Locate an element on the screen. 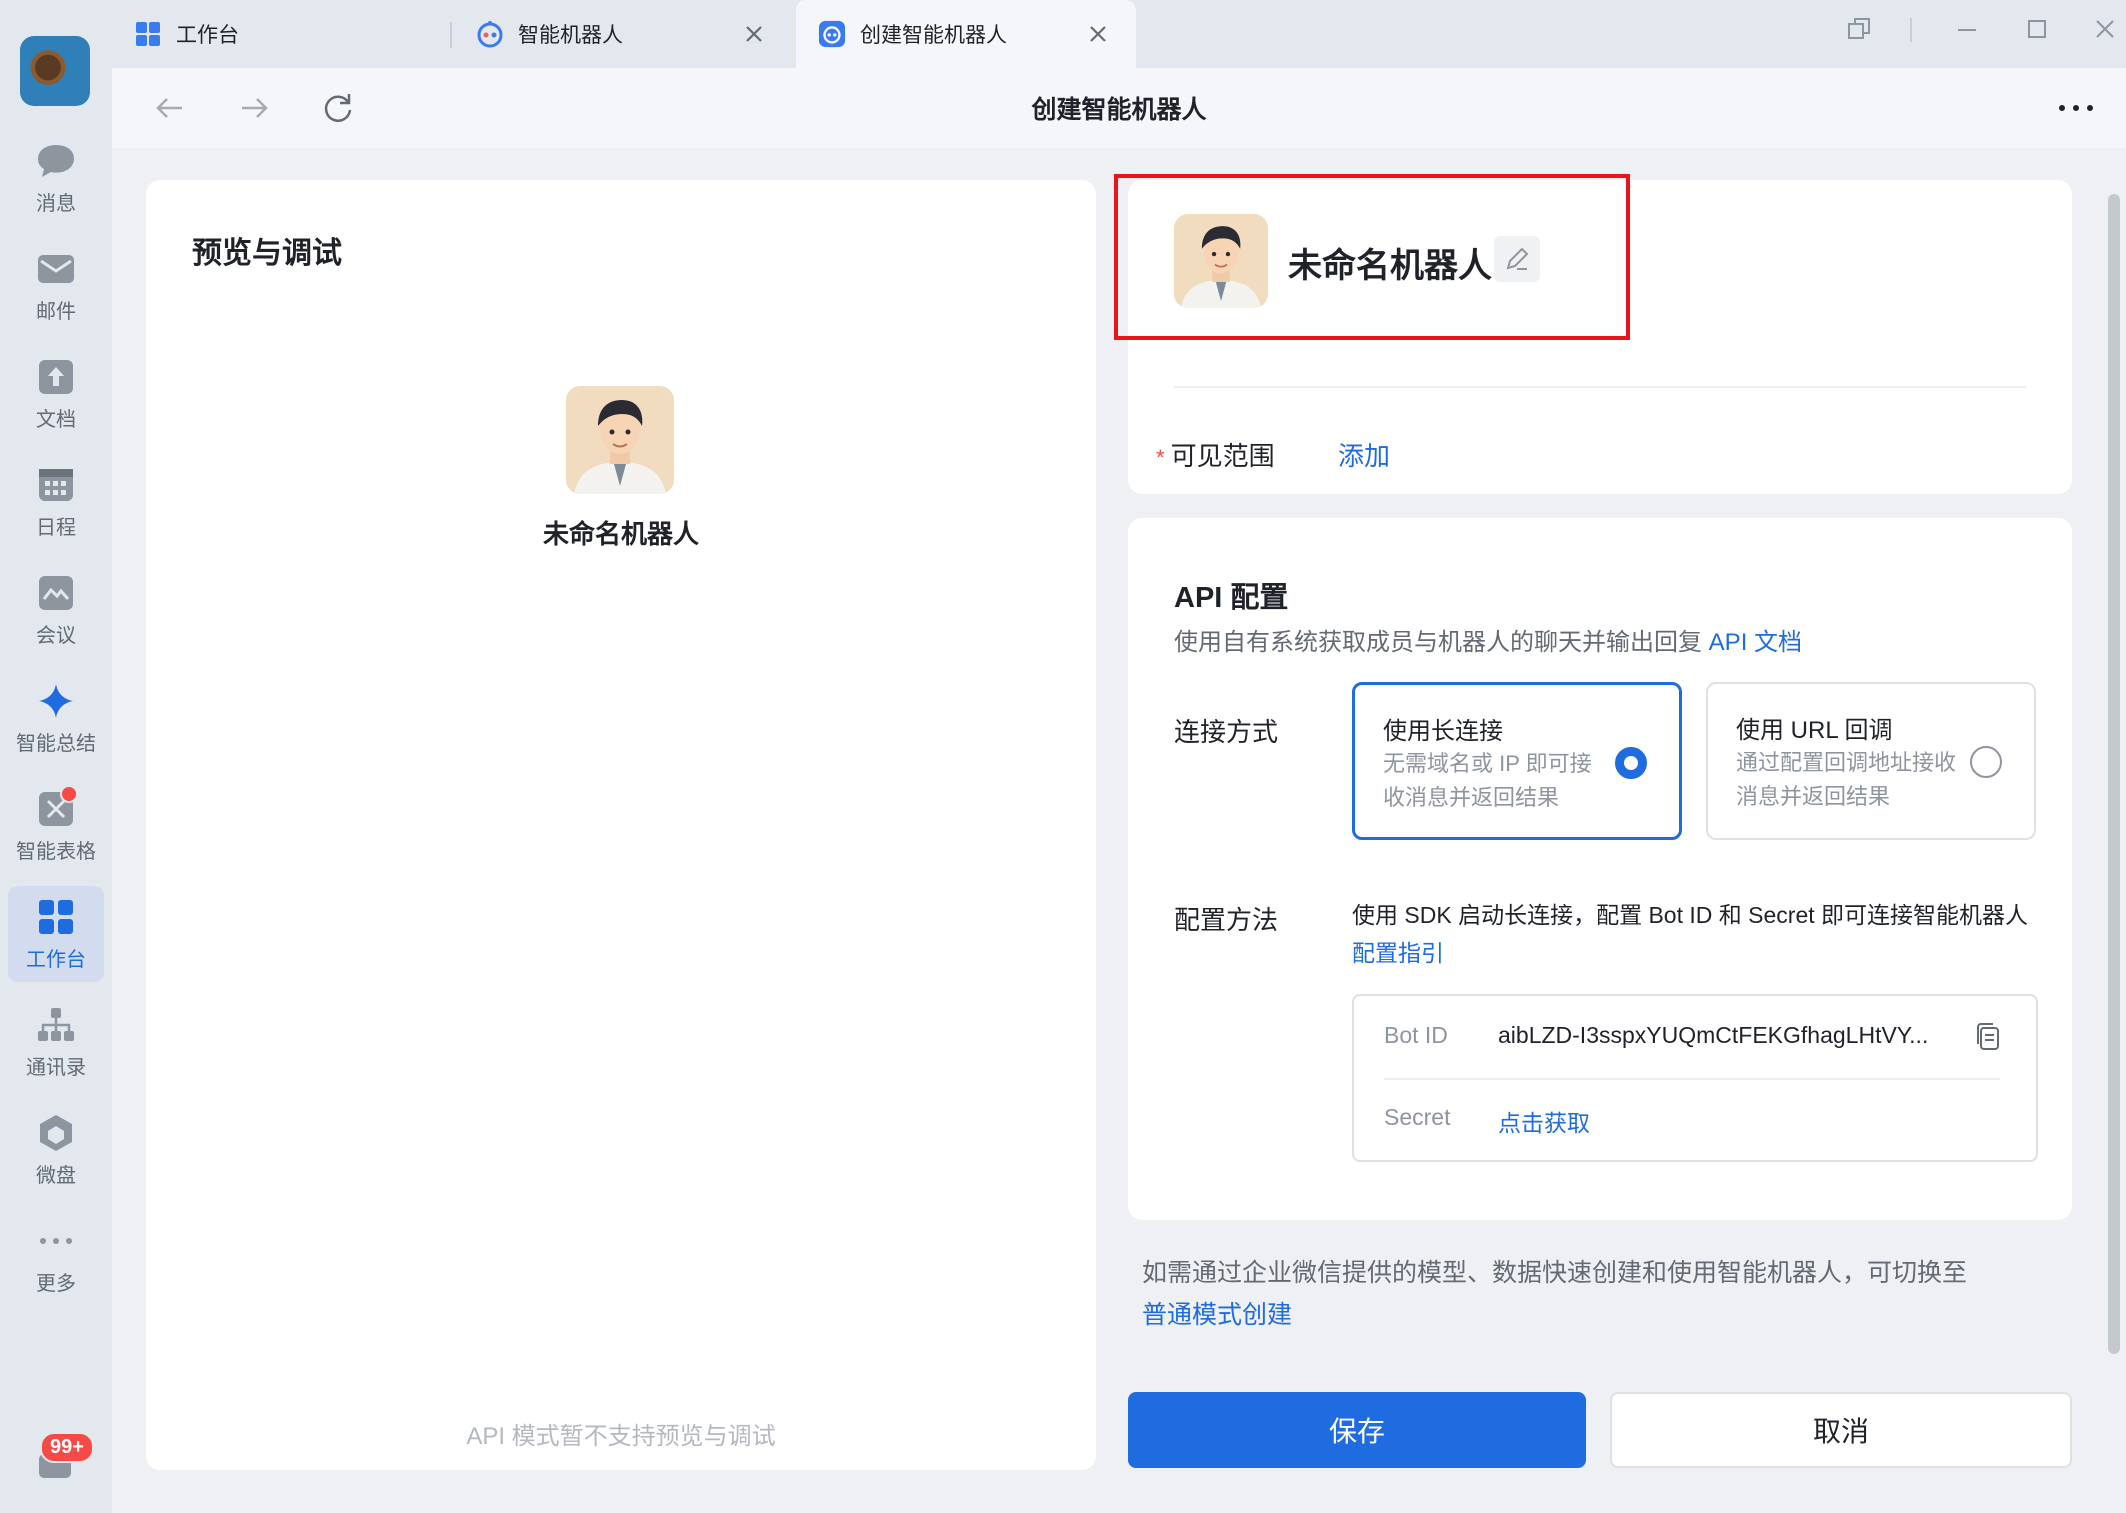 The width and height of the screenshot is (2126, 1513). sidebar-item-smart-summary: 智能总结 is located at coordinates (56, 718).